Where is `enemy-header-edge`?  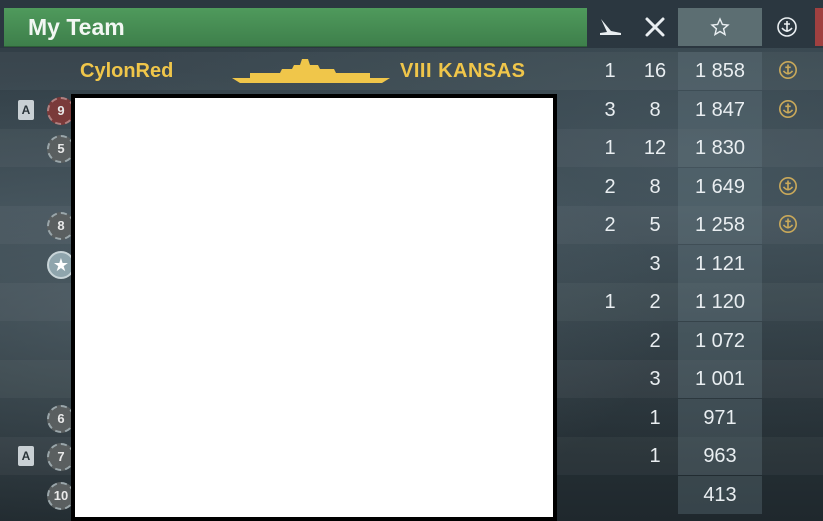 enemy-header-edge is located at coordinates (819, 27).